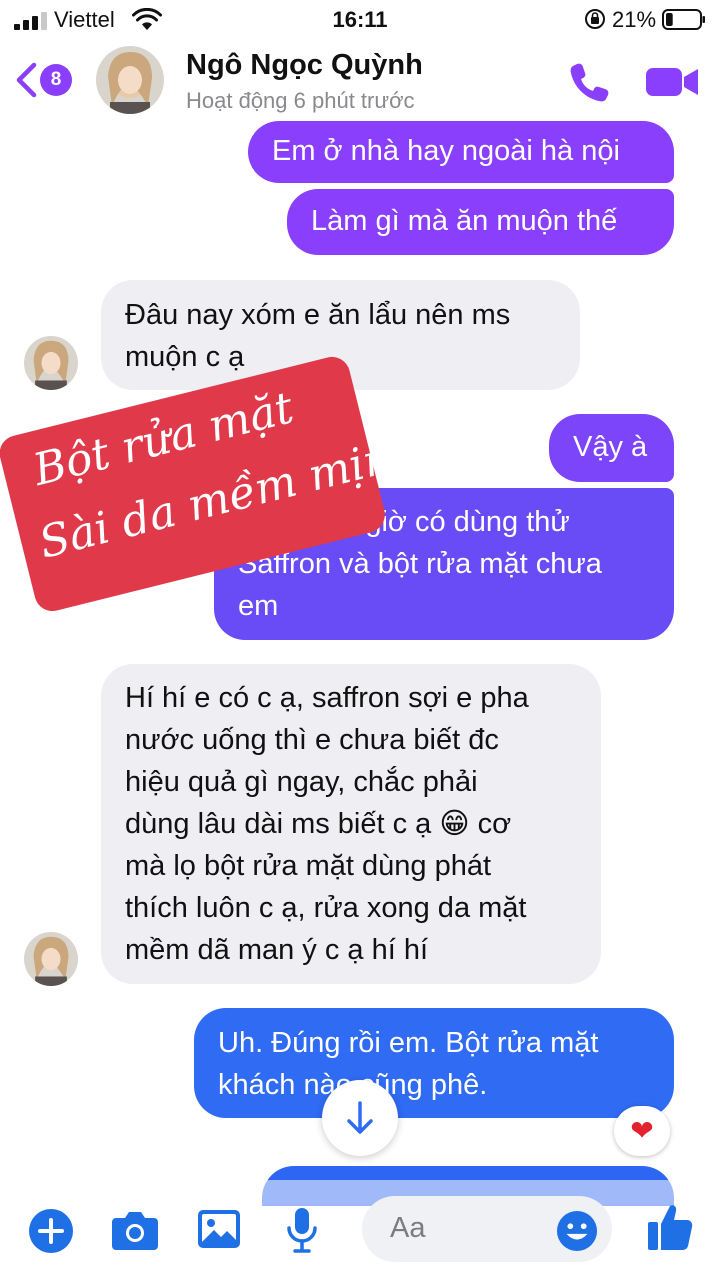  I want to click on message-bubble-outgoing: Em ở nhà hay ngoài hà nội, so click(461, 152).